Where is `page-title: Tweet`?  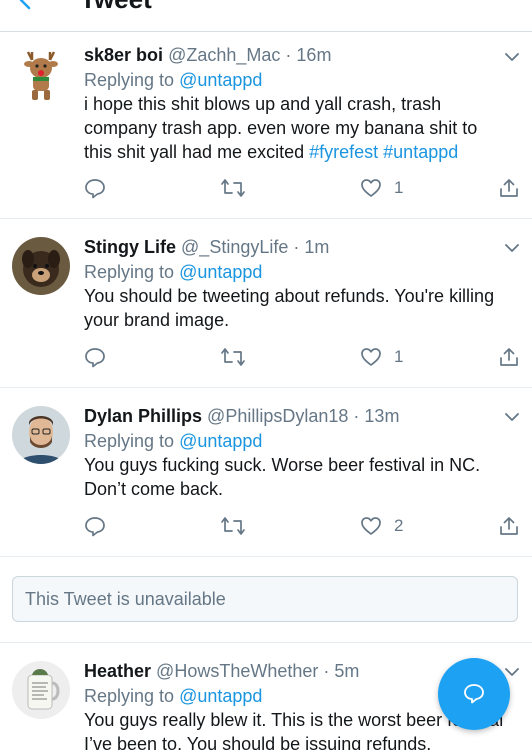
page-title: Tweet is located at coordinates (116, 7).